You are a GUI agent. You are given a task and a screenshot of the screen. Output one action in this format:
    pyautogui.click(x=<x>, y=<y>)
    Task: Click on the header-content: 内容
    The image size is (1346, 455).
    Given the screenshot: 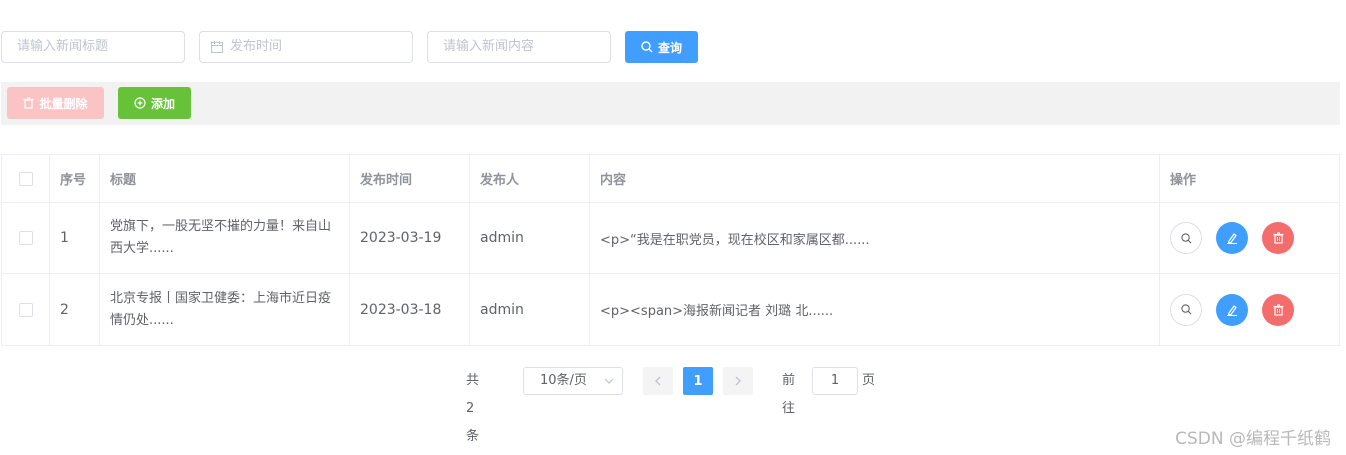 What is the action you would take?
    pyautogui.click(x=875, y=178)
    